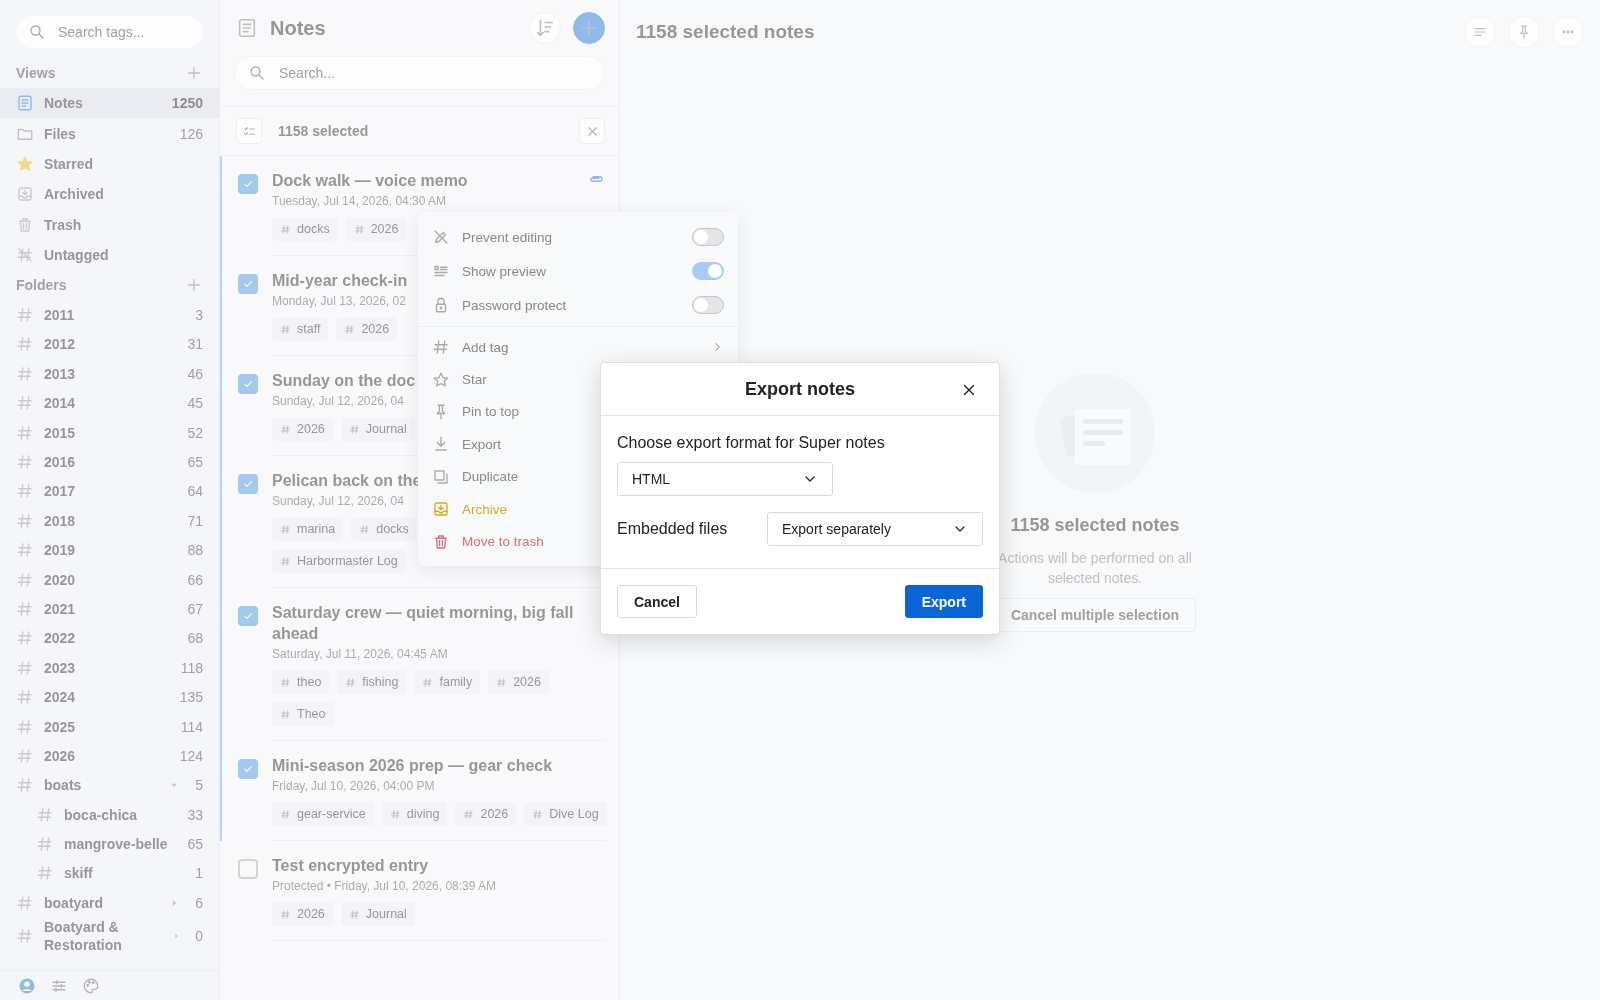 This screenshot has width=1600, height=1000. What do you see at coordinates (308, 529) in the screenshot?
I see `tag-chip: marina` at bounding box center [308, 529].